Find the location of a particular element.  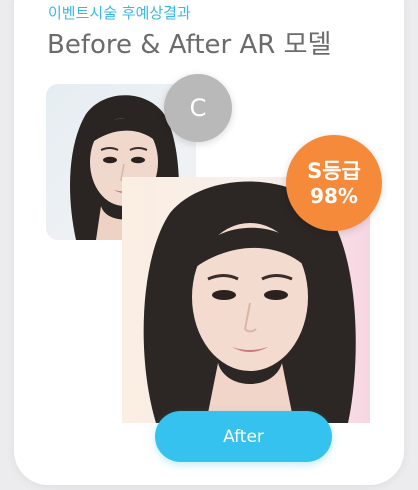

before-grade-badge: C is located at coordinates (198, 108).